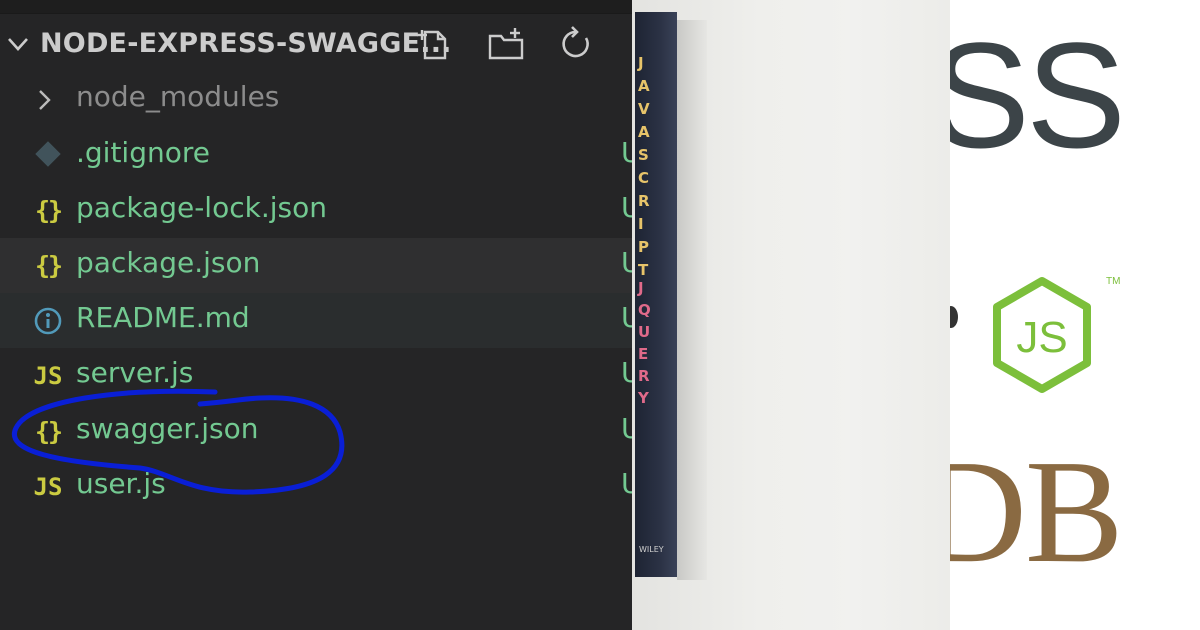 The height and width of the screenshot is (630, 1200). What do you see at coordinates (434, 44) in the screenshot?
I see `new-file-icon` at bounding box center [434, 44].